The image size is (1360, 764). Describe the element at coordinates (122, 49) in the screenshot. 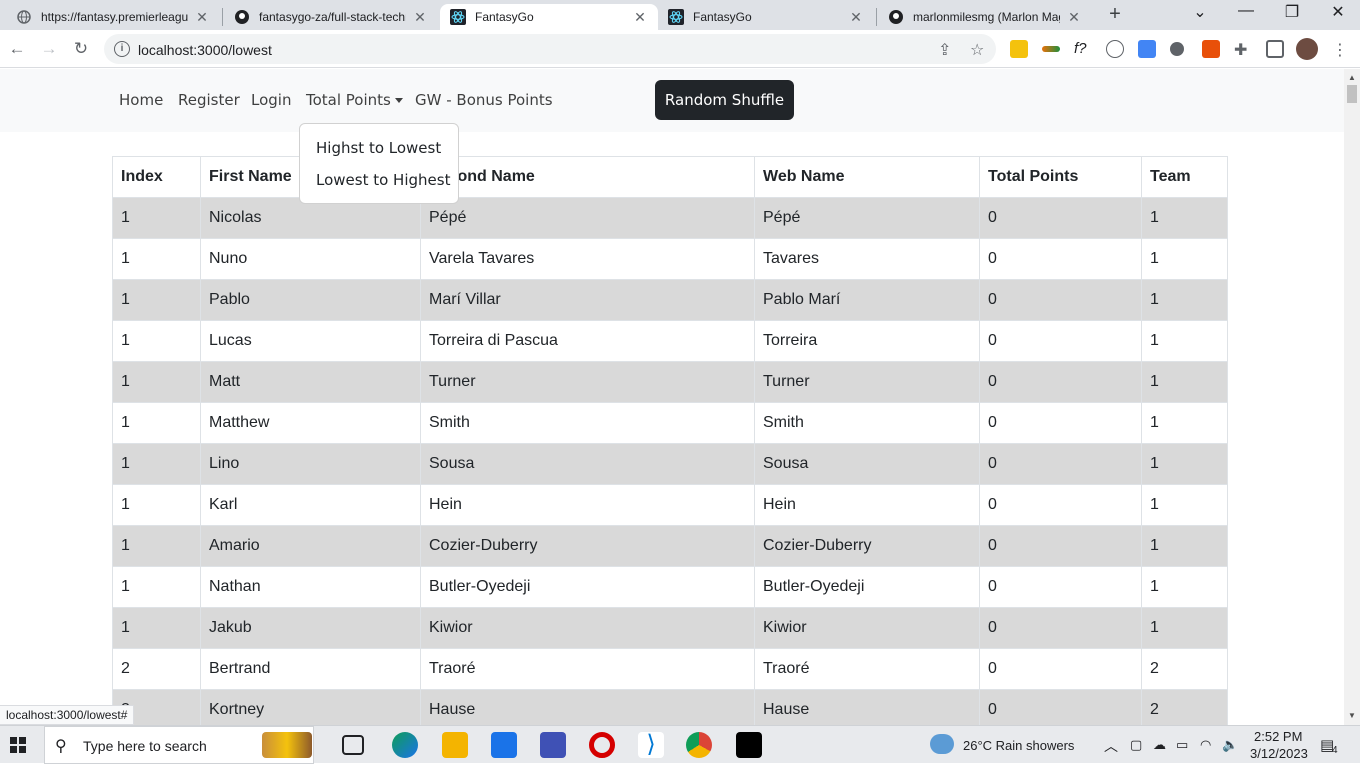

I see `info-icon: i` at that location.